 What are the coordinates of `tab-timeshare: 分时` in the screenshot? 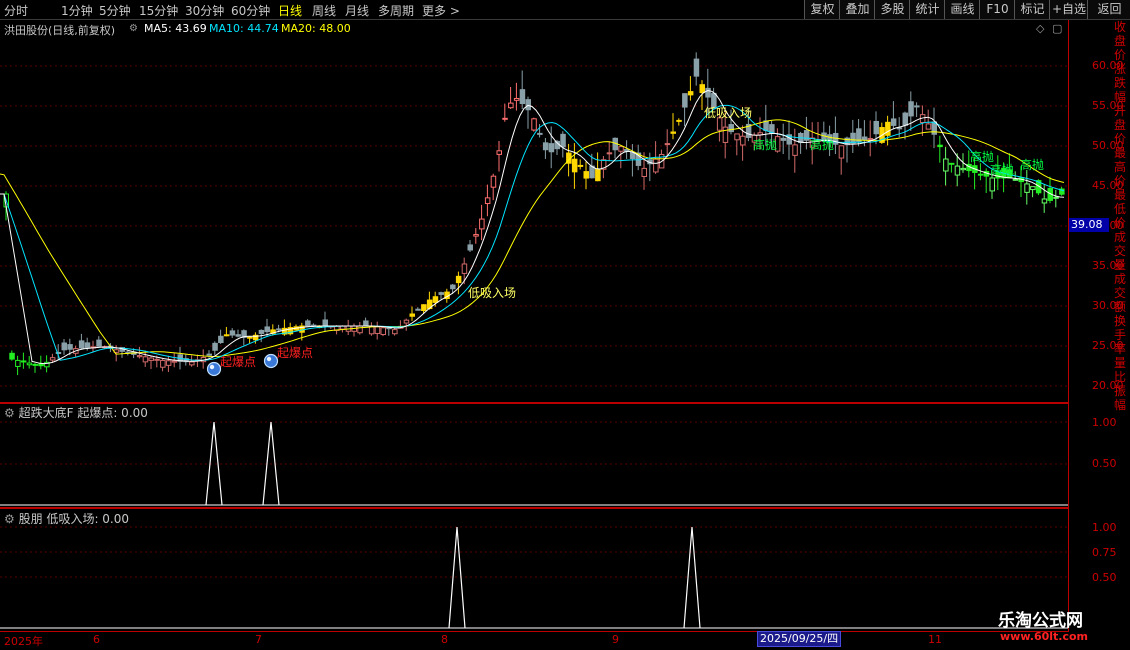 It's located at (16, 10).